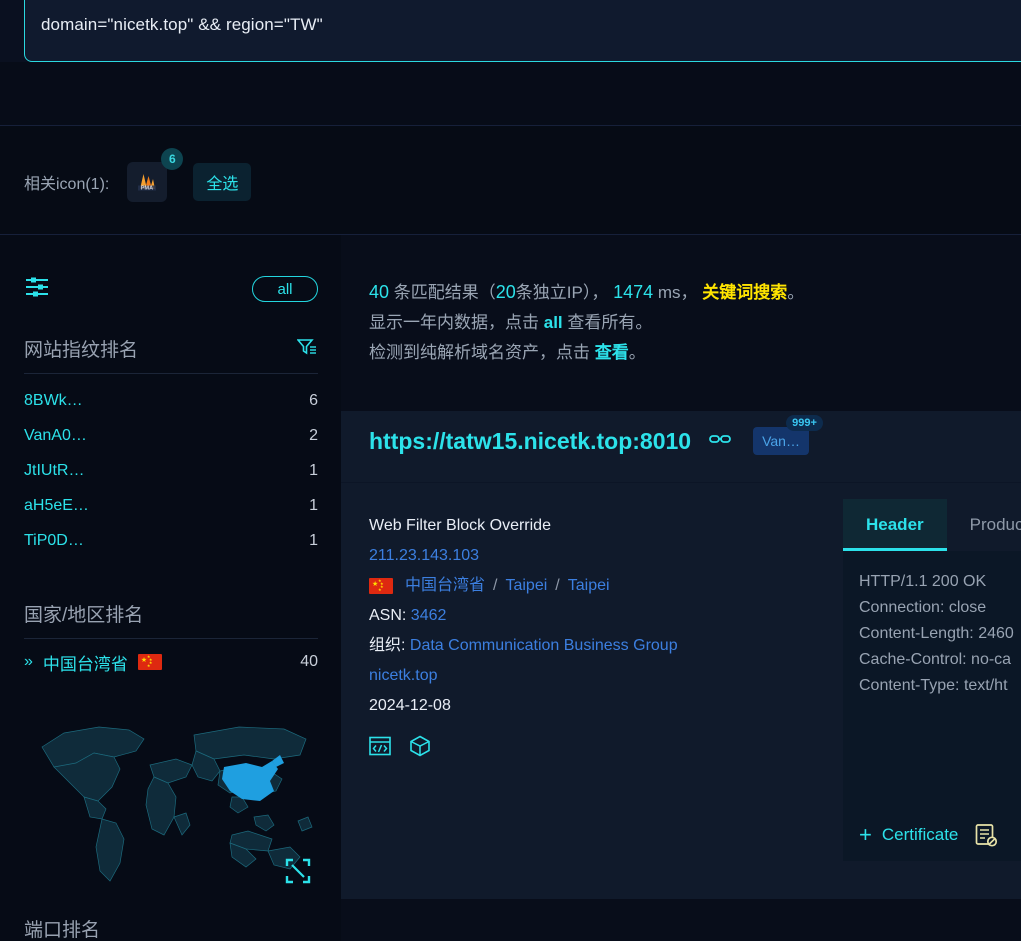  I want to click on result-org-line: 组织: Data Communication Business Group, so click(604, 646).